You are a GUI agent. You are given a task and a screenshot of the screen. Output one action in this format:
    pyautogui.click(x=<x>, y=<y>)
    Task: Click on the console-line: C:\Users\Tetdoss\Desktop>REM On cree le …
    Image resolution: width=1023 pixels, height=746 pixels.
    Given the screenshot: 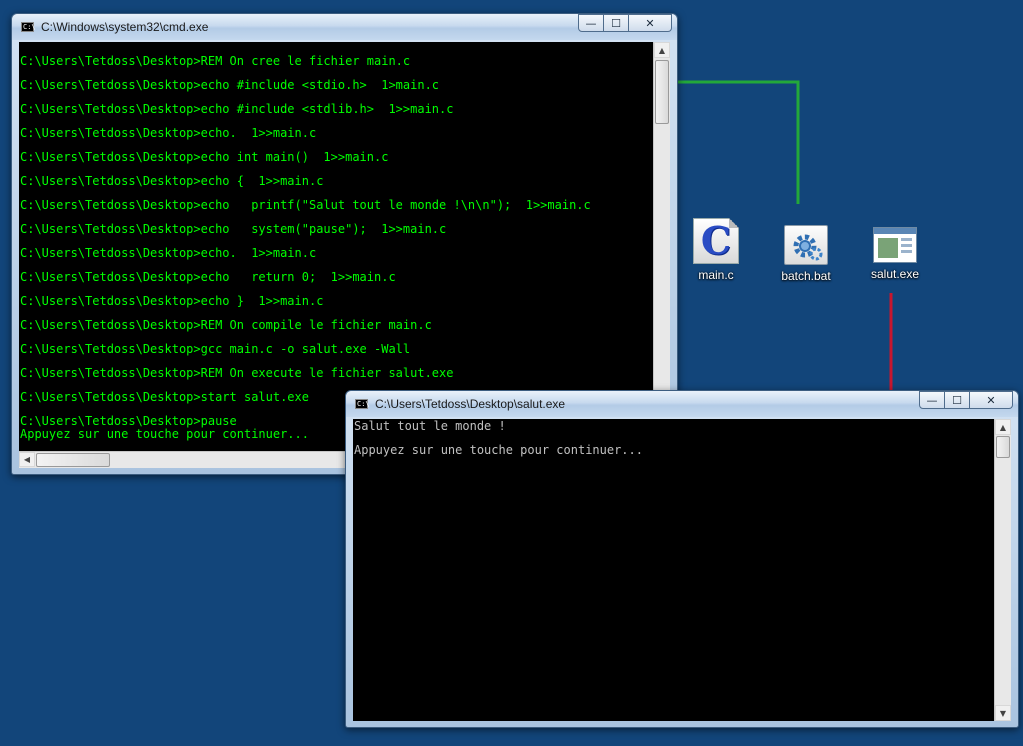 What is the action you would take?
    pyautogui.click(x=215, y=61)
    